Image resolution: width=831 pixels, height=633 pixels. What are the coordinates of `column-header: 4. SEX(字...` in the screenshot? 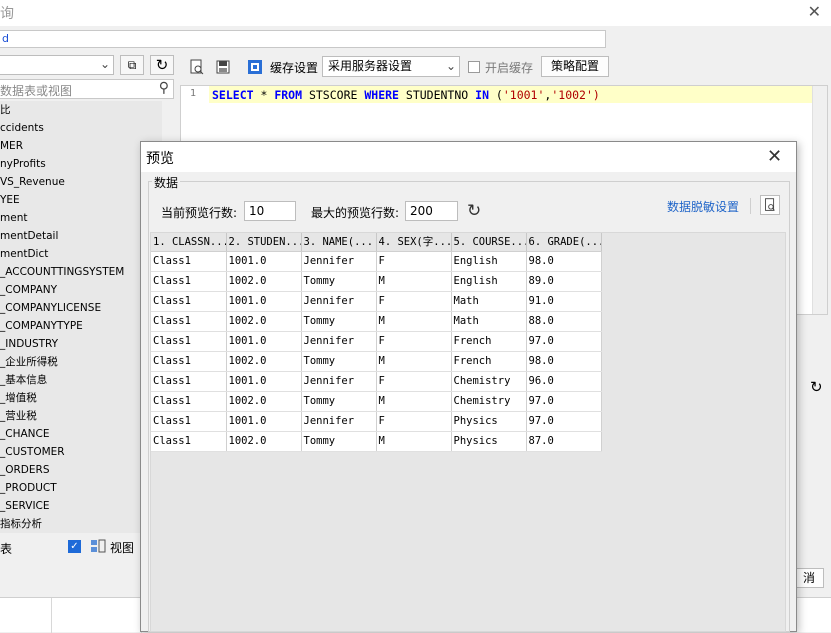 It's located at (414, 242).